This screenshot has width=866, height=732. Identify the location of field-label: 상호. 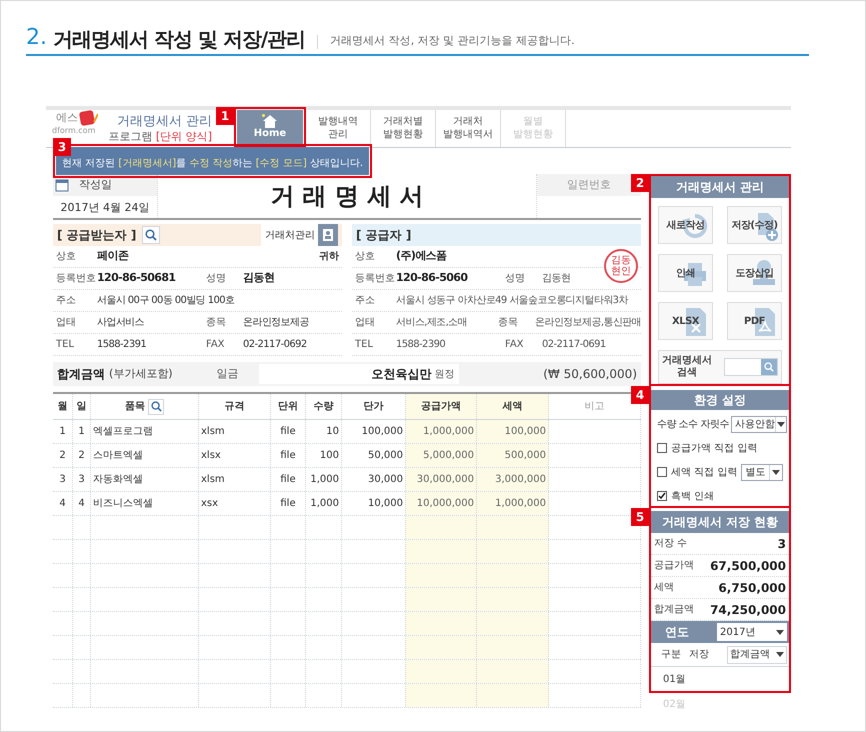
(66, 257).